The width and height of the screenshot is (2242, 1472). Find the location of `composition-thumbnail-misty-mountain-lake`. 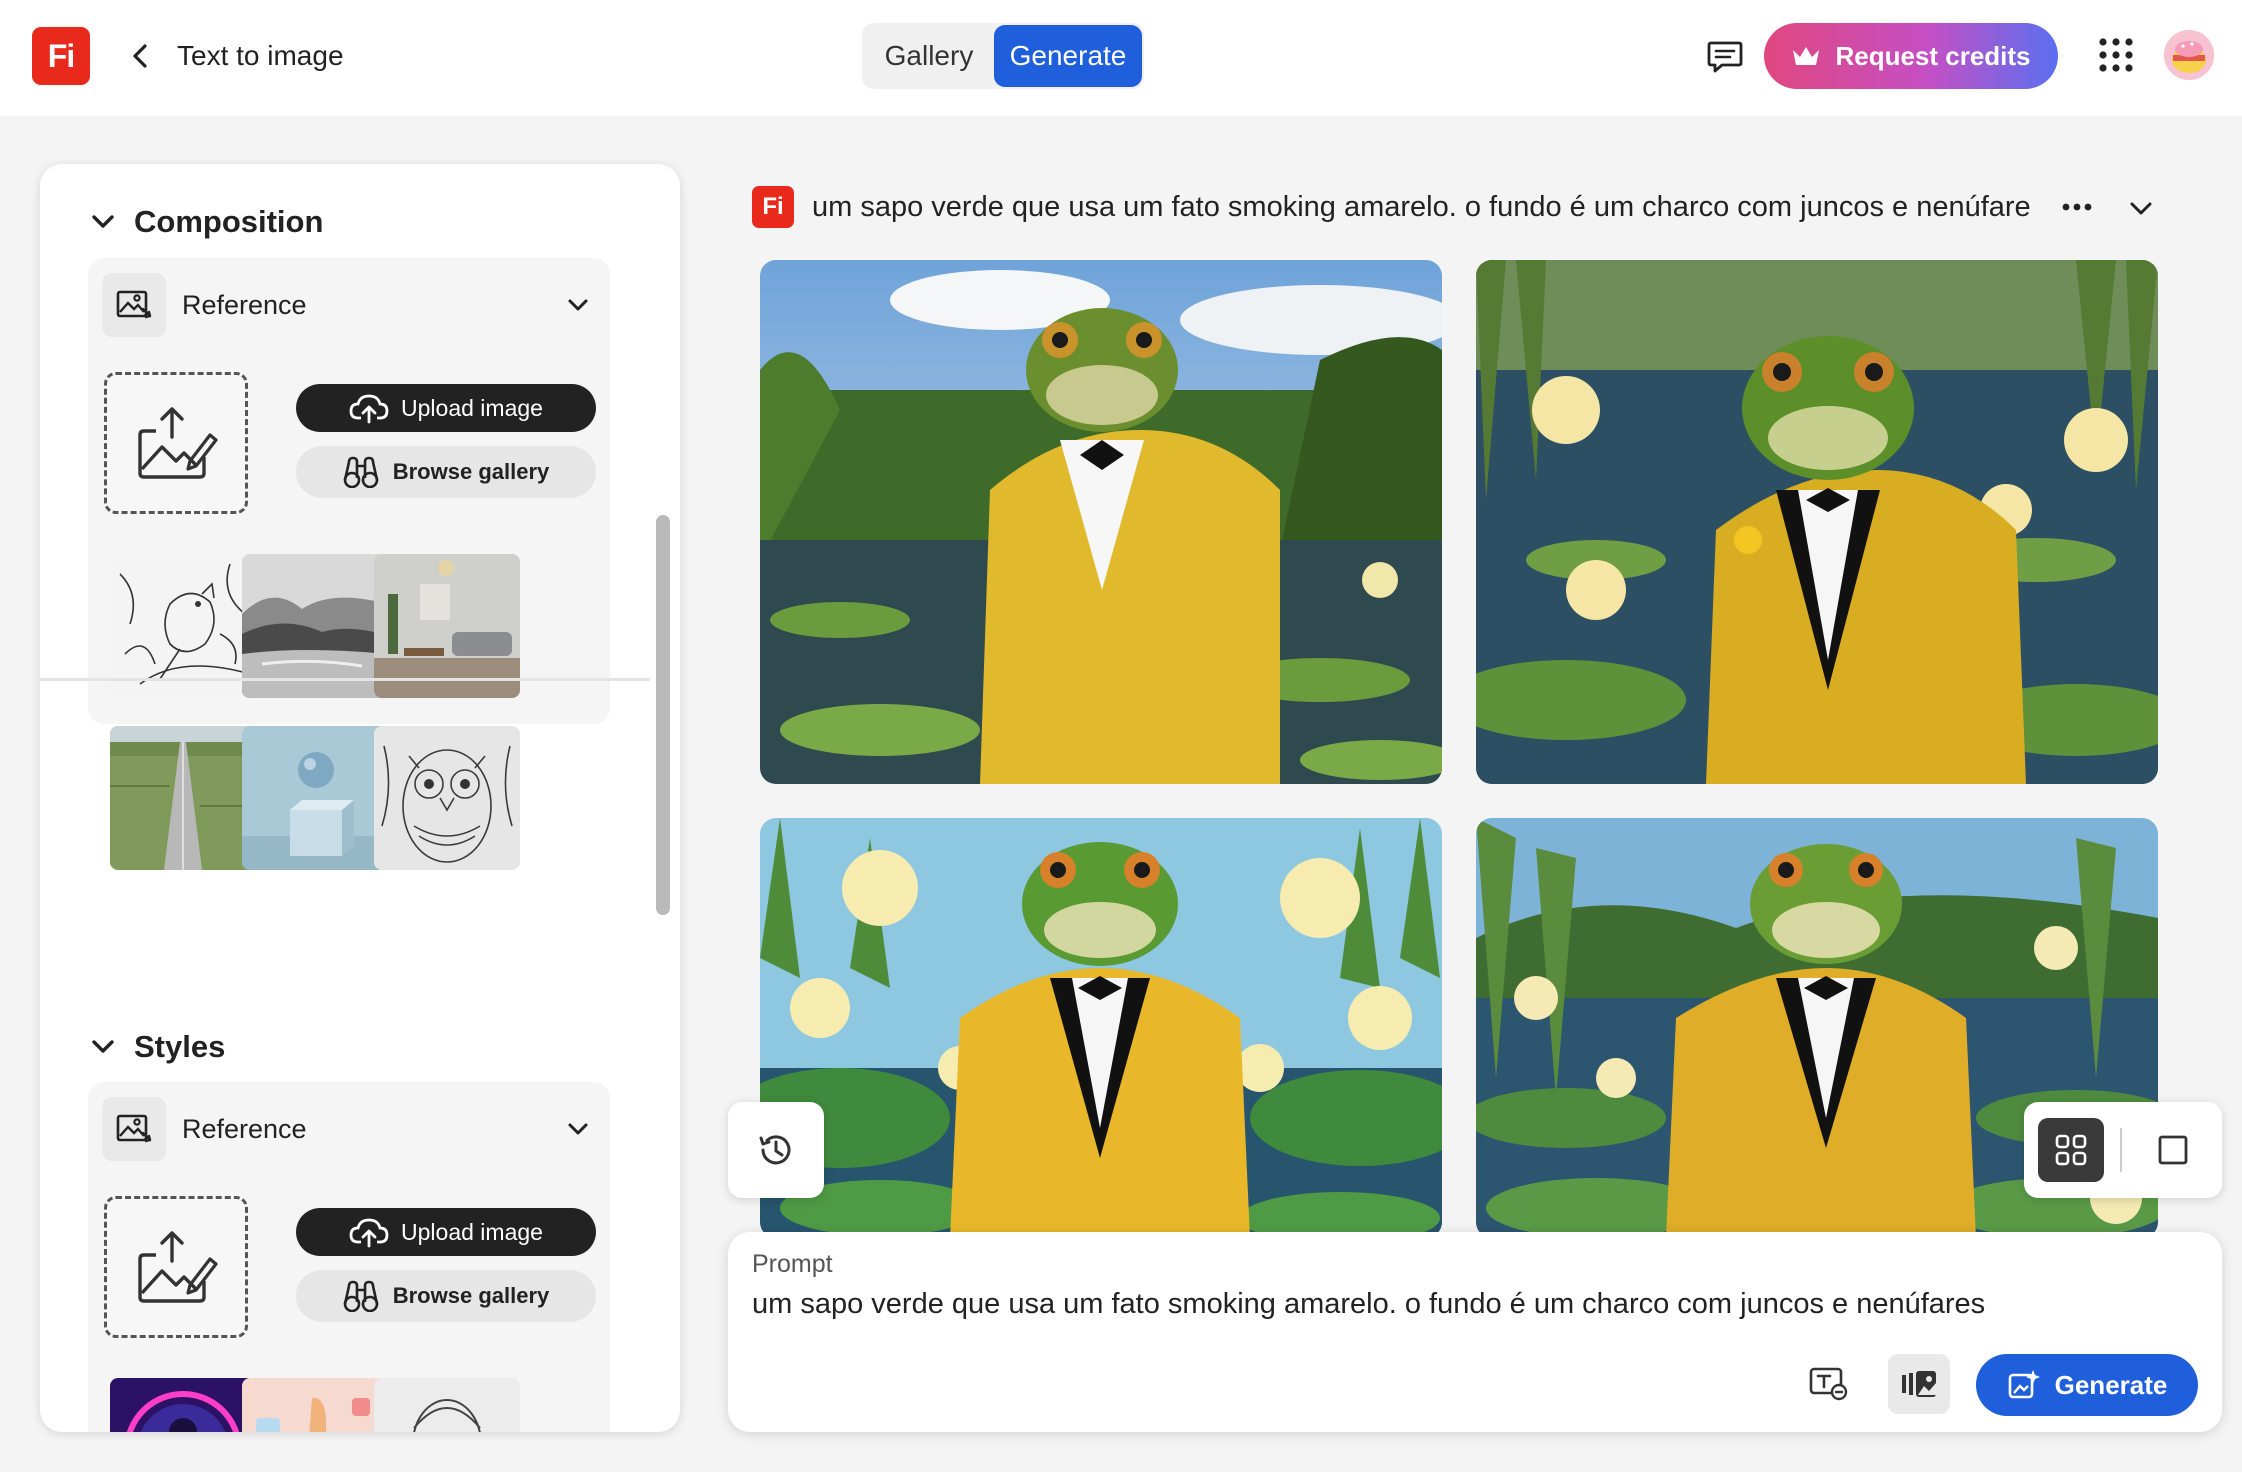

composition-thumbnail-misty-mountain-lake is located at coordinates (315, 626).